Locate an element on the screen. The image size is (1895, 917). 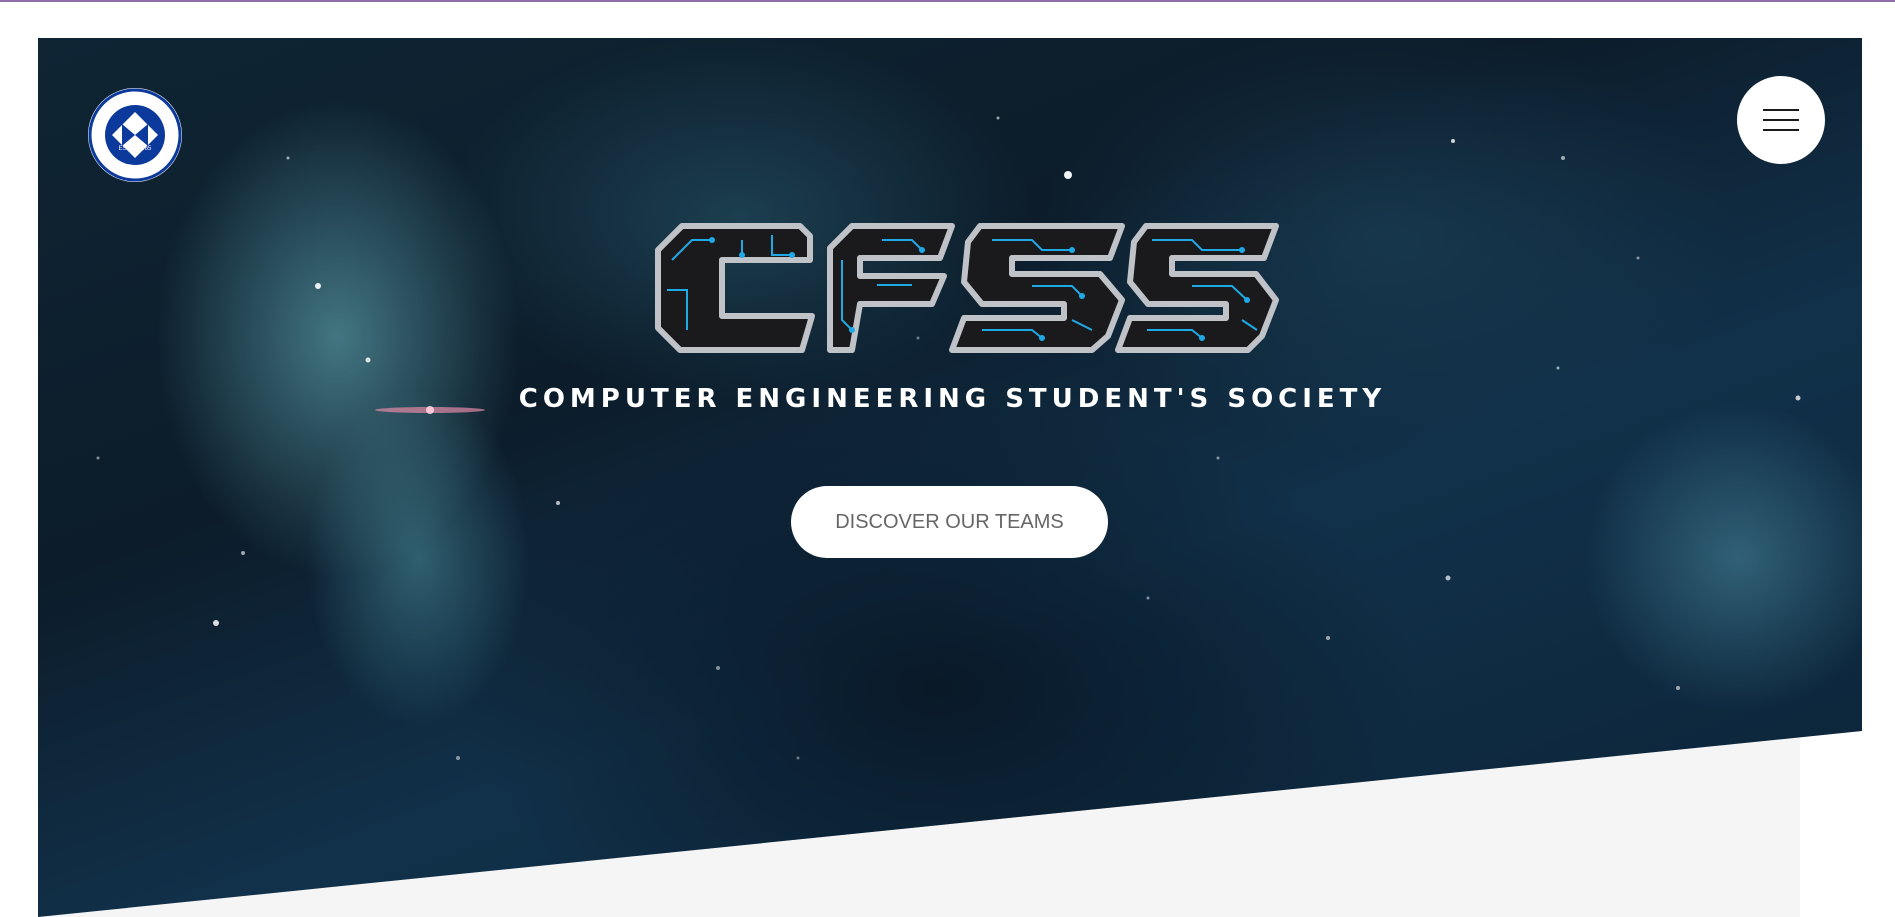
cess-circuit-logo-icon is located at coordinates (967, 288).